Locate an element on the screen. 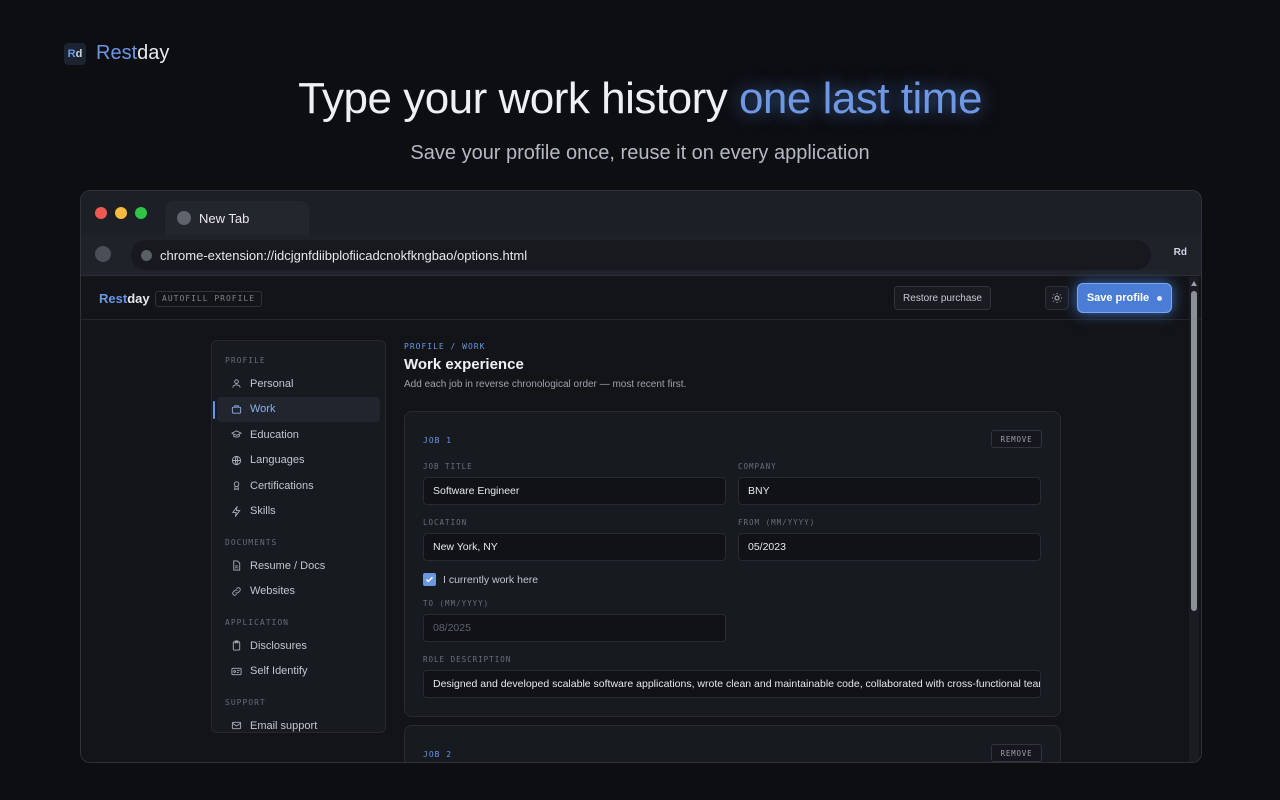 The height and width of the screenshot is (800, 1280). restore-purchase-button: Restore purchase is located at coordinates (942, 298).